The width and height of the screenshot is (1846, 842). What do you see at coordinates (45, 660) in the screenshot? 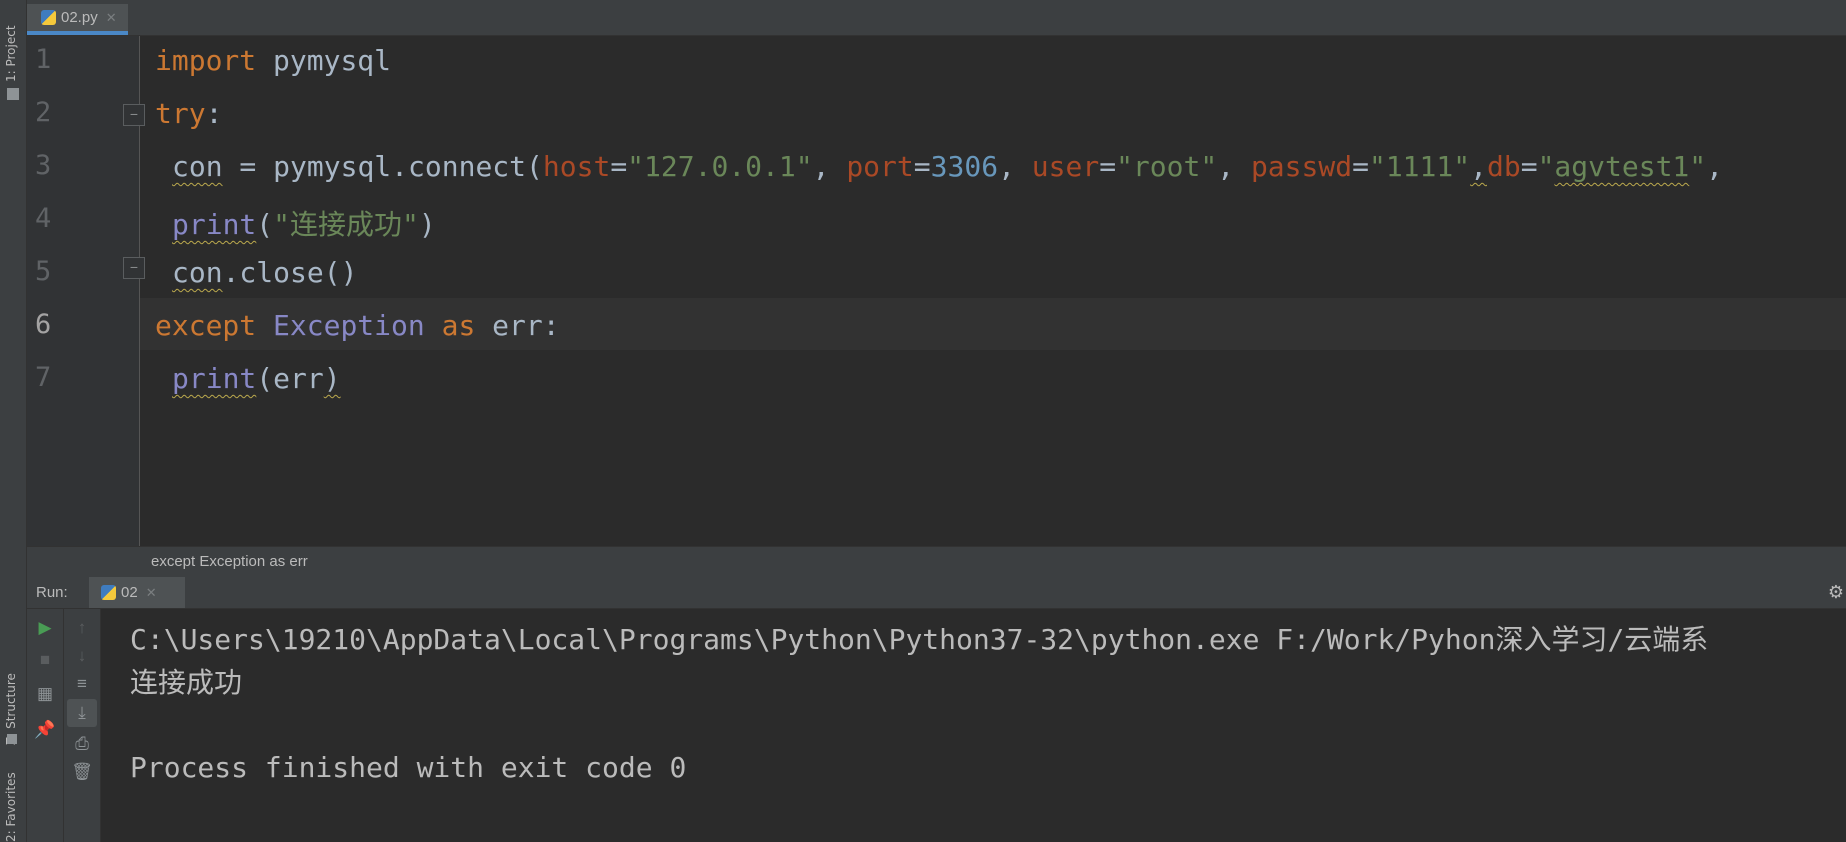
I see `stop-icon: ■` at bounding box center [45, 660].